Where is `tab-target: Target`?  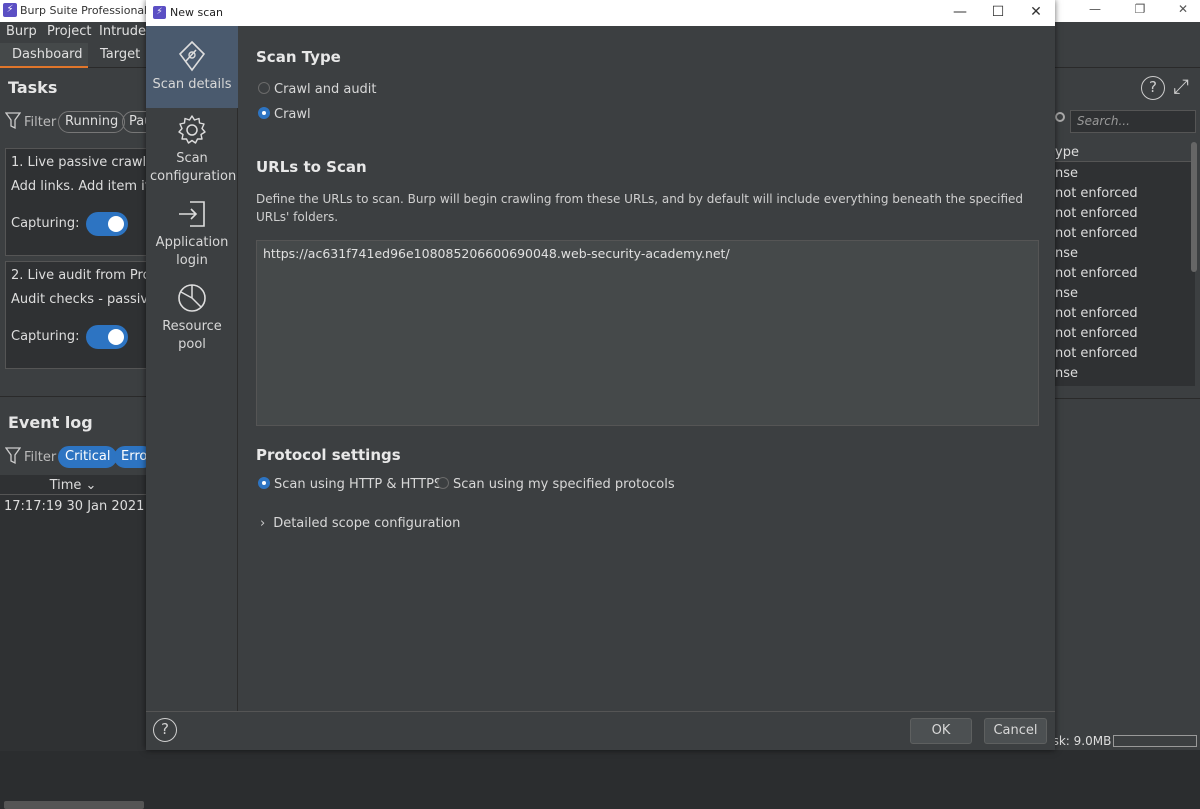
tab-target: Target is located at coordinates (120, 55).